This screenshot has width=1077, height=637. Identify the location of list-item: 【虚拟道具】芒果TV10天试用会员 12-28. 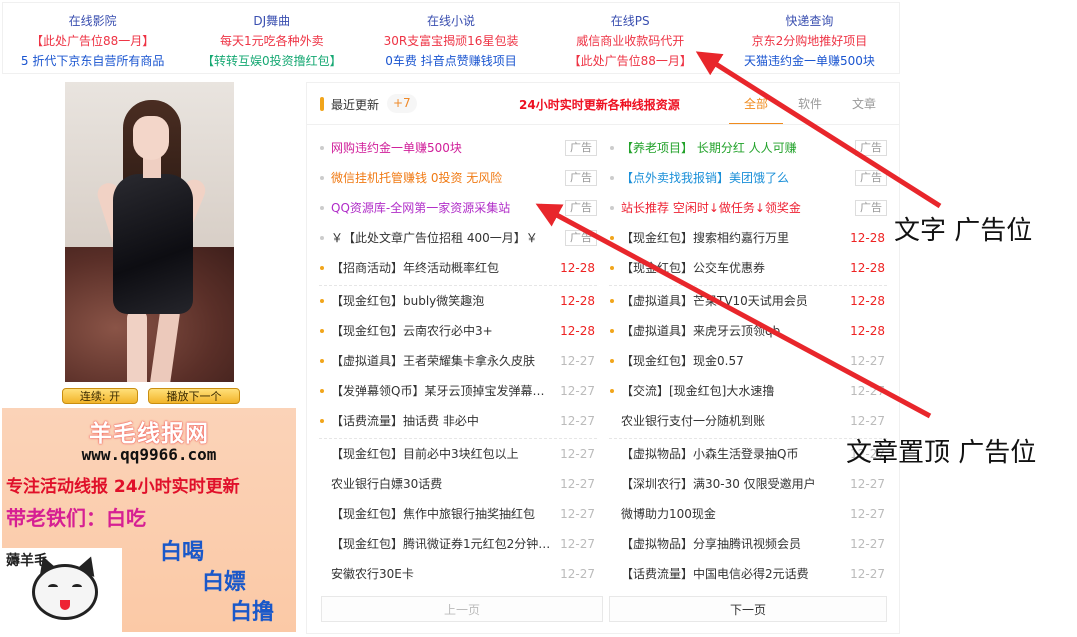
(748, 301).